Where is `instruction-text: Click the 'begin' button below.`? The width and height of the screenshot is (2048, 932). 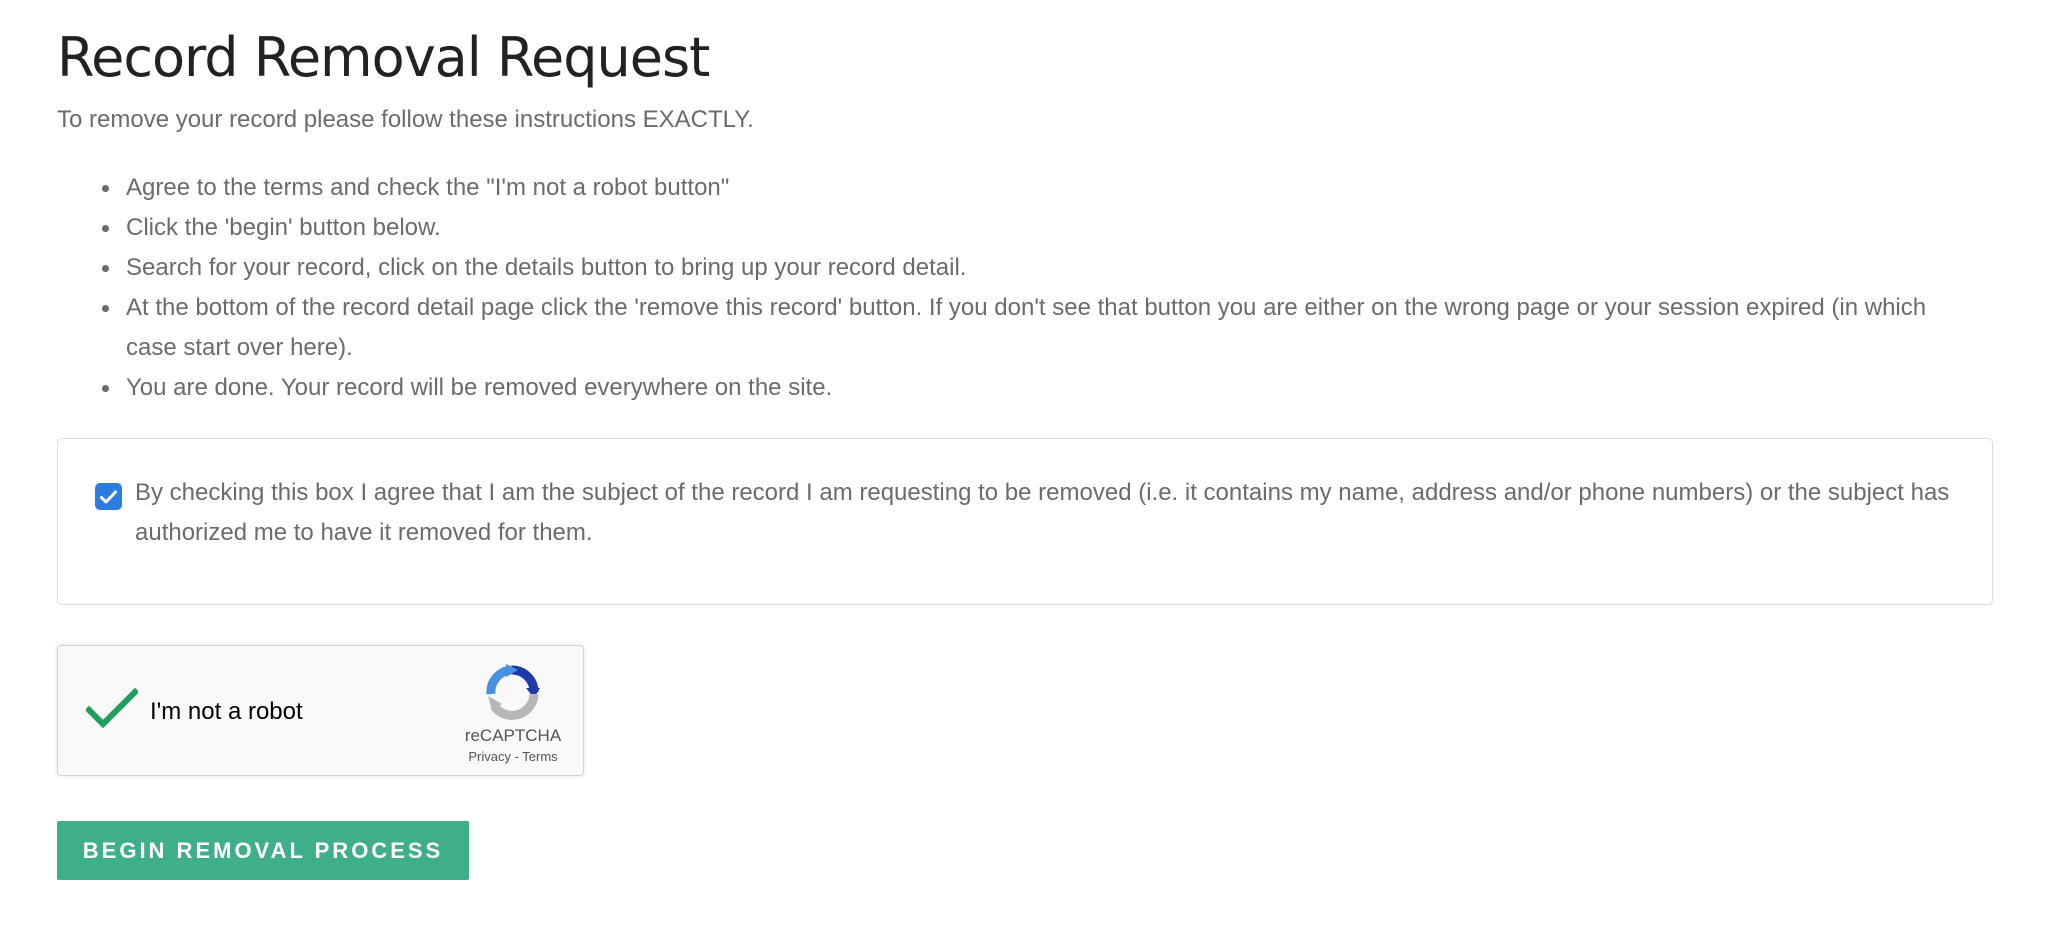
instruction-text: Click the 'begin' button below. is located at coordinates (283, 227).